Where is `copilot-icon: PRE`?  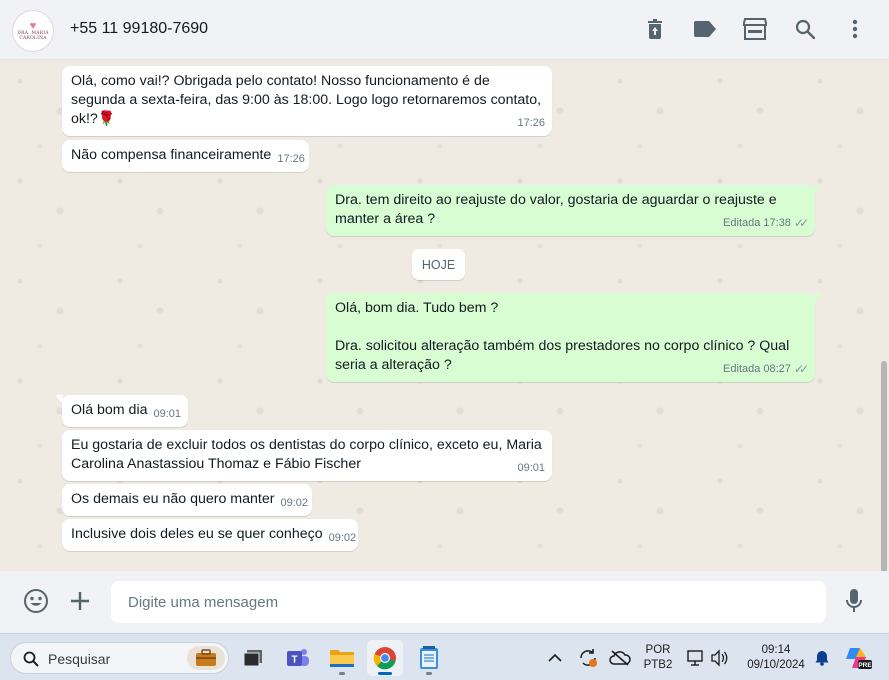
copilot-icon: PRE is located at coordinates (859, 658).